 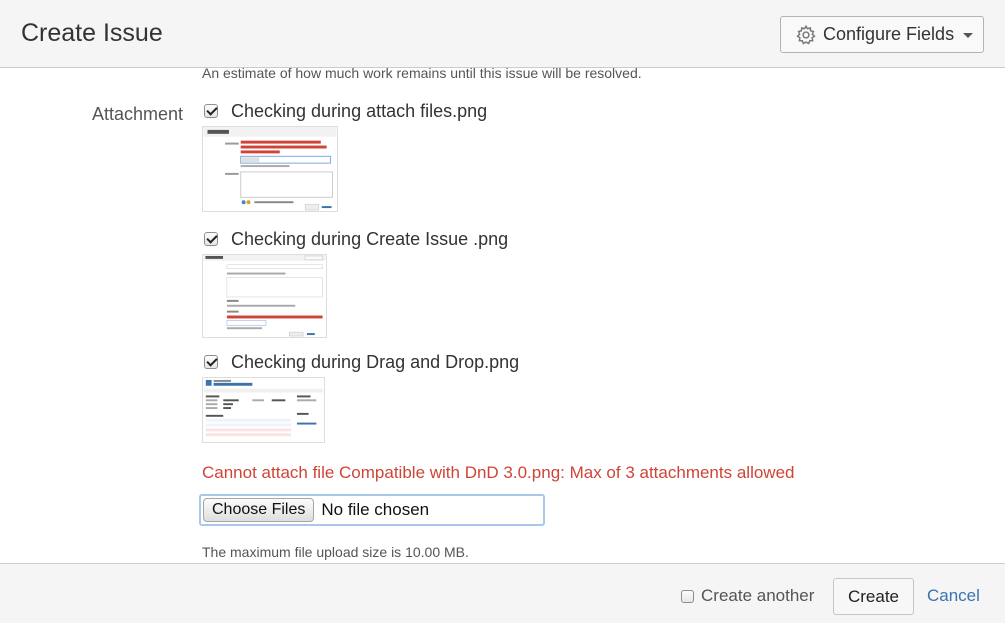 What do you see at coordinates (359, 110) in the screenshot?
I see `attachment-filename: Checking during attach files.png` at bounding box center [359, 110].